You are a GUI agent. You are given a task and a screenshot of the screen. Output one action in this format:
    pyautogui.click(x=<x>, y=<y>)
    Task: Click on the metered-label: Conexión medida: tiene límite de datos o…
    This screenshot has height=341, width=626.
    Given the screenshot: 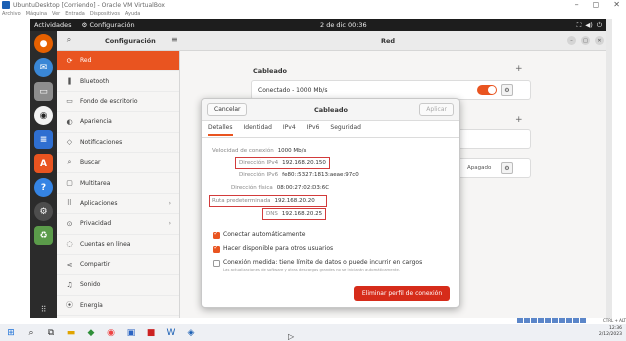 What is the action you would take?
    pyautogui.click(x=323, y=262)
    